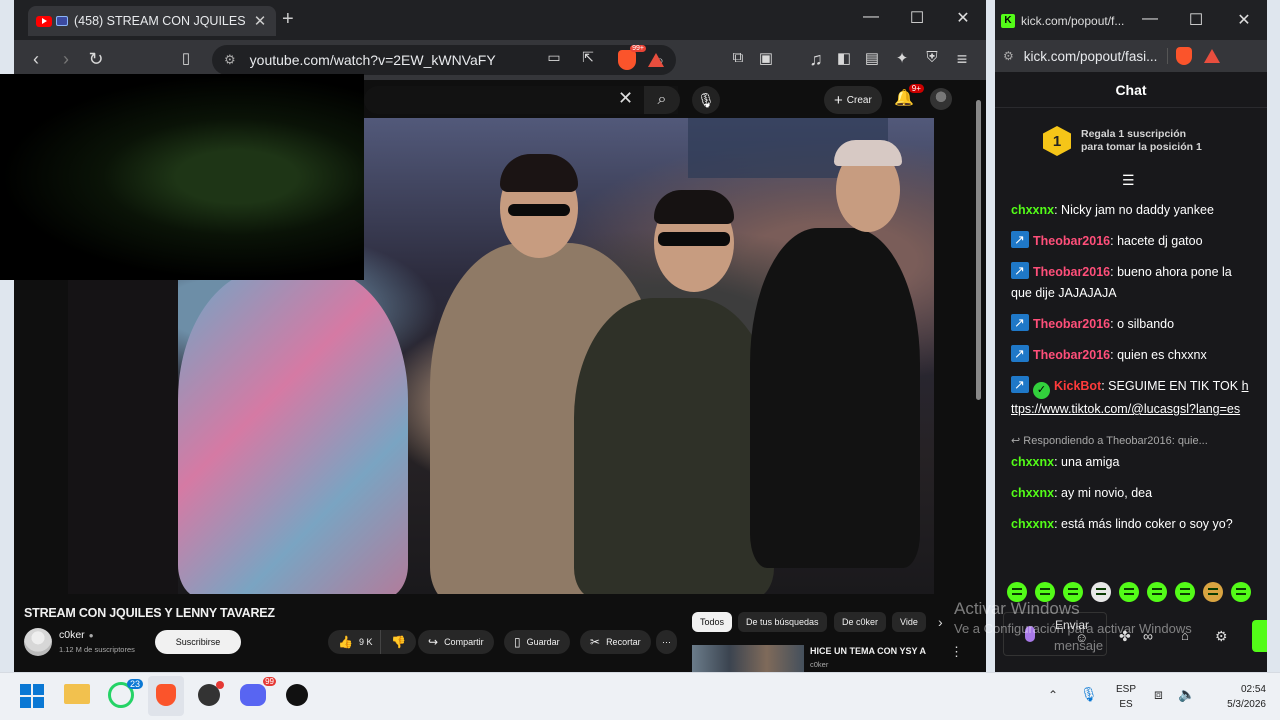  I want to click on kick-brave-shields-icon, so click(1184, 56).